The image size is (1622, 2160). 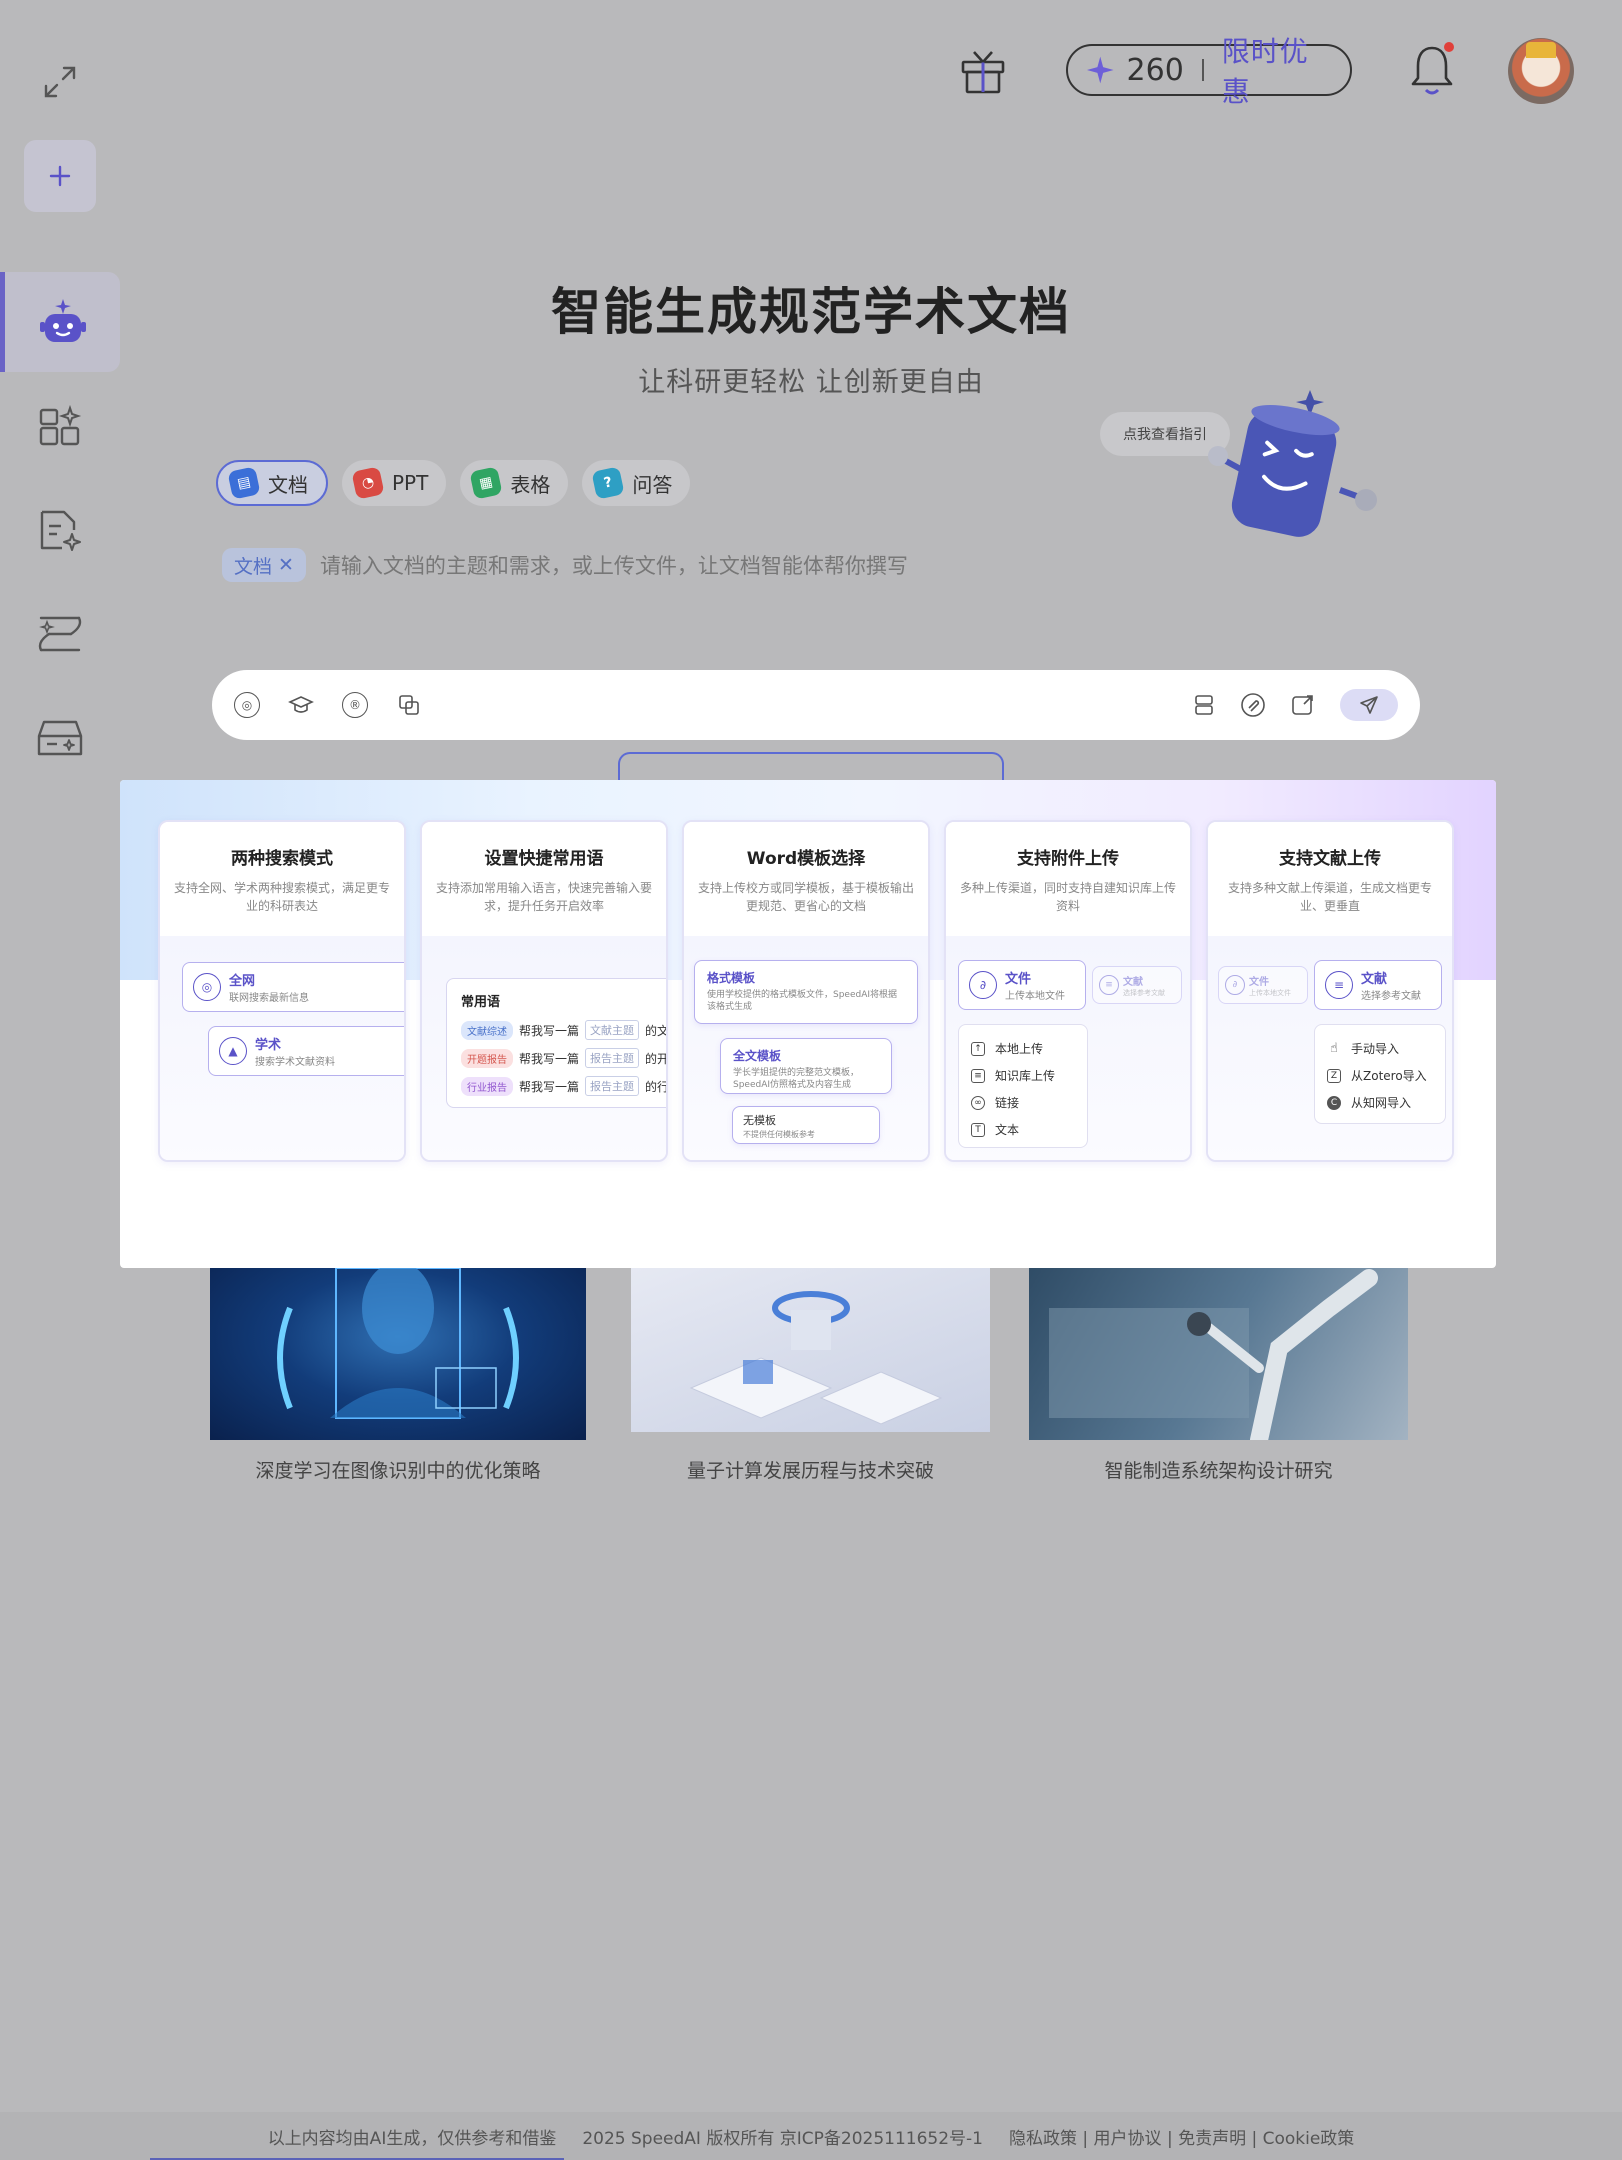 I want to click on example-title-3: 智能制造系统架构设计研究, so click(x=1218, y=1469).